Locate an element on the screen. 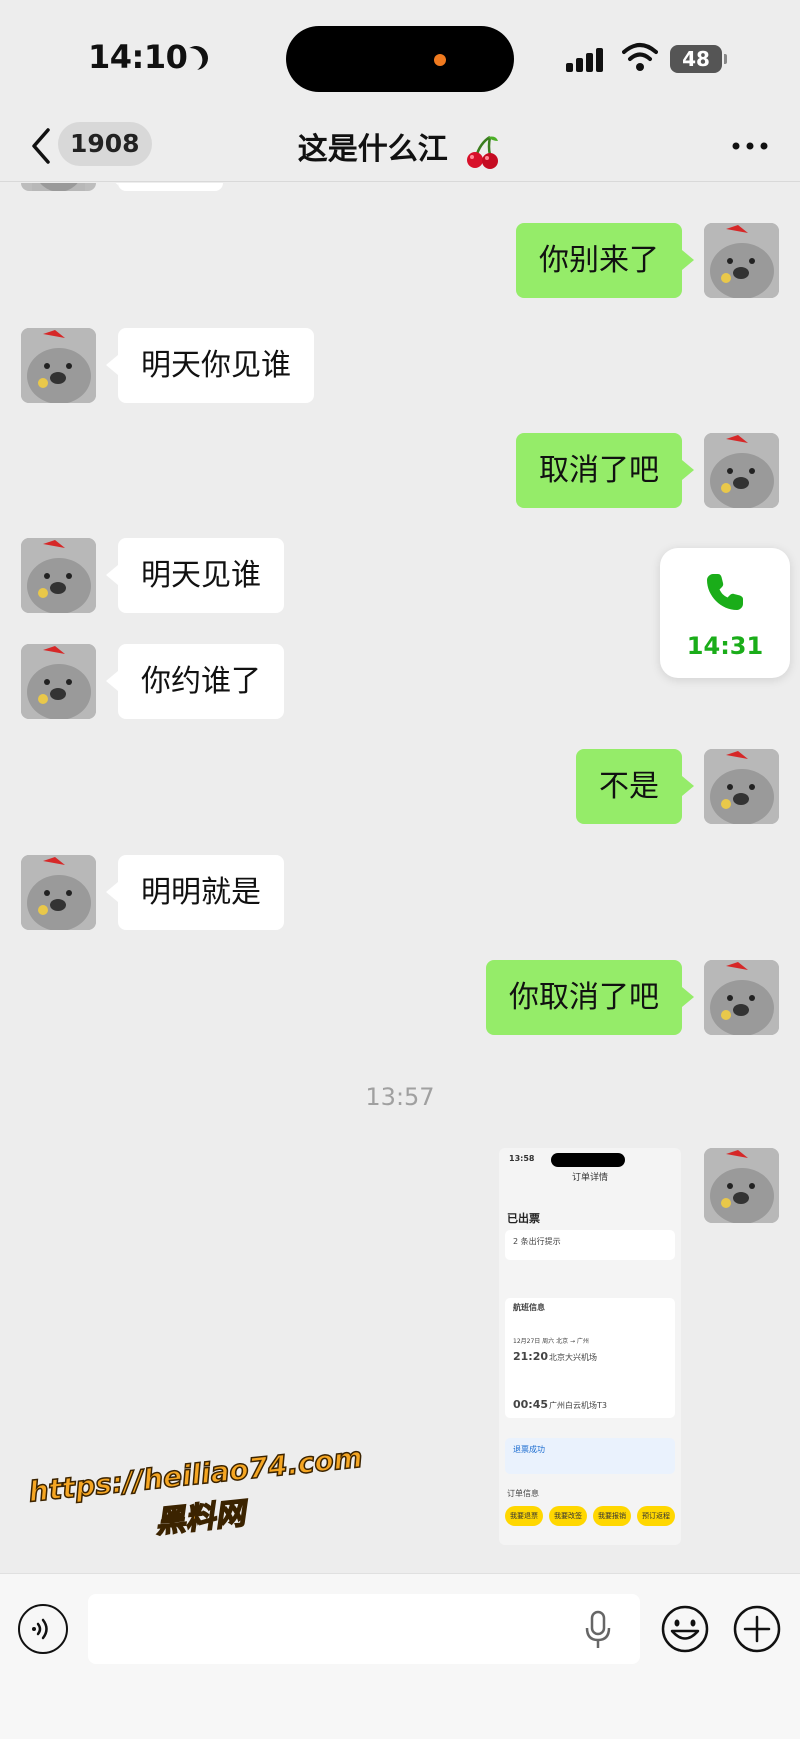 Image resolution: width=800 pixels, height=1739 pixels. dynamic-island is located at coordinates (400, 59).